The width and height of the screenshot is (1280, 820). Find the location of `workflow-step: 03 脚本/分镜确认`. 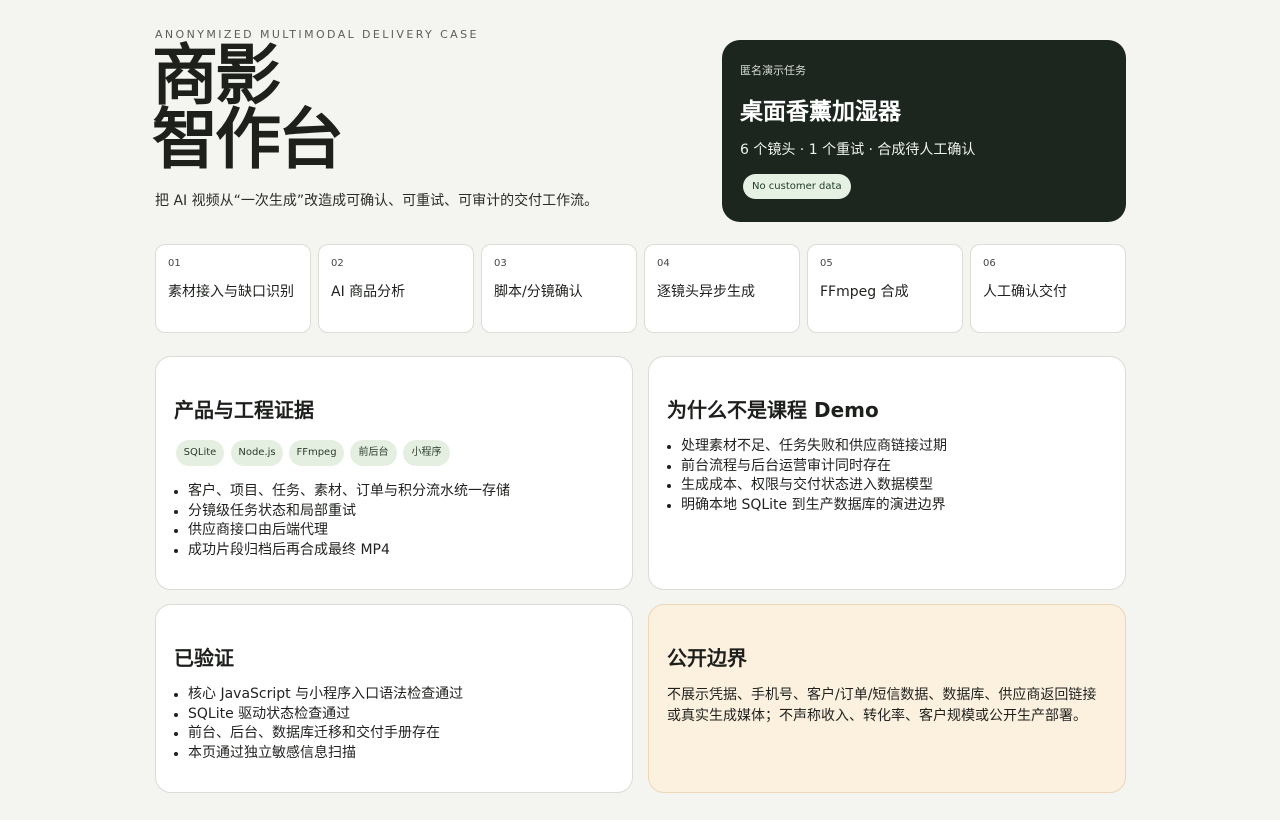

workflow-step: 03 脚本/分镜确认 is located at coordinates (559, 288).